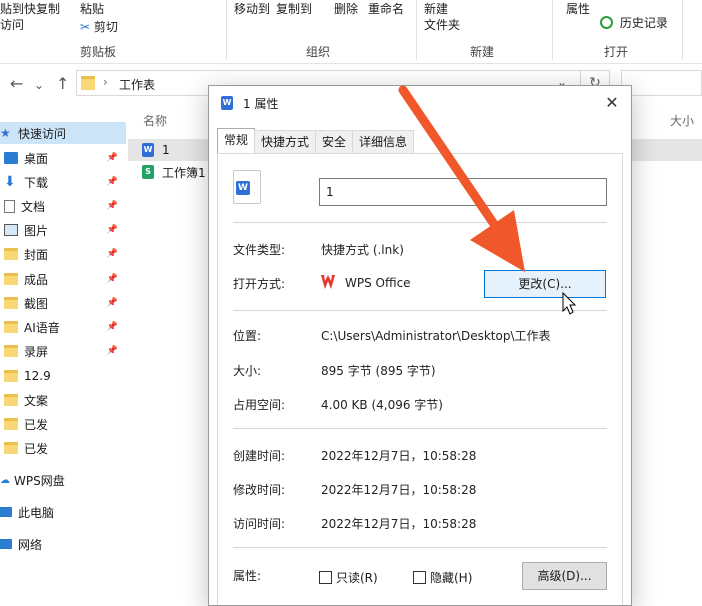 The width and height of the screenshot is (702, 606). I want to click on scissors-icon: ✂, so click(85, 27).